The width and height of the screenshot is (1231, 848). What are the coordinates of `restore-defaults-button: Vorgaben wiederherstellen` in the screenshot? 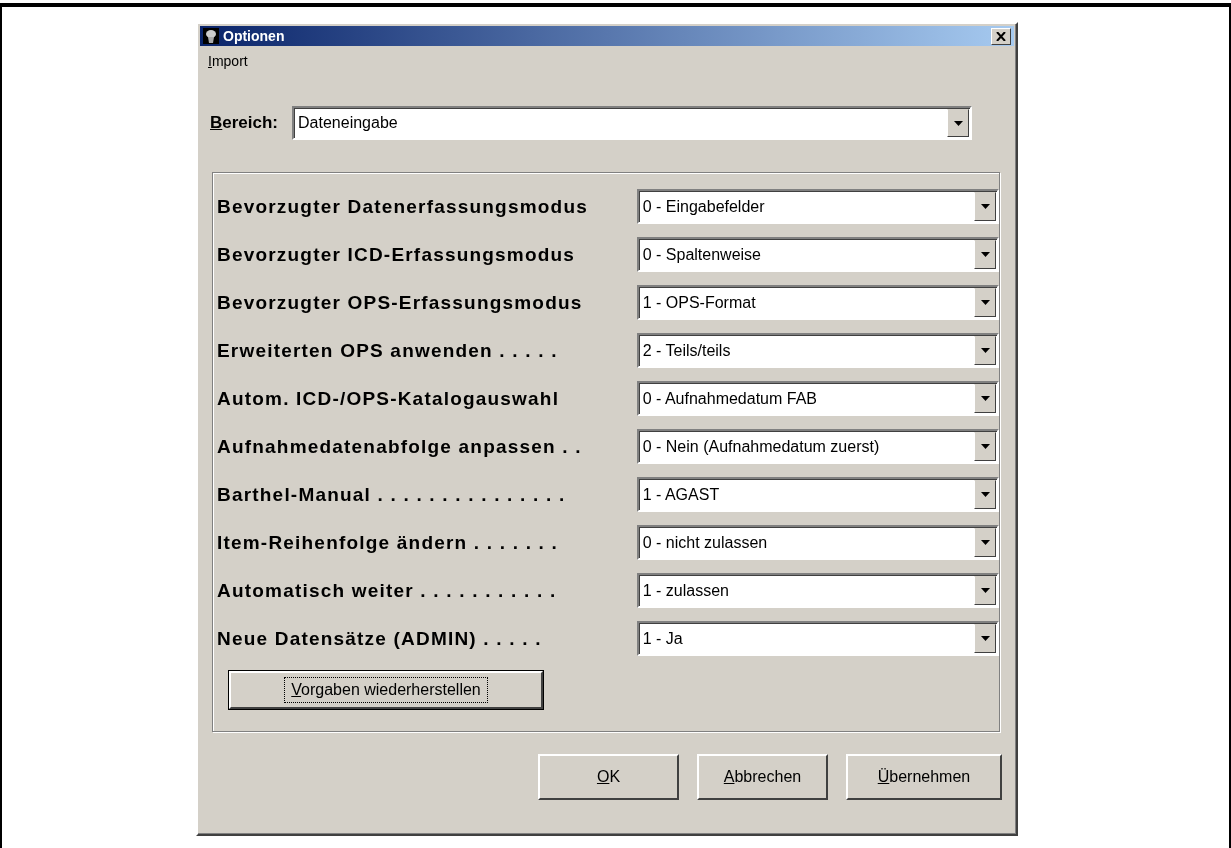 It's located at (386, 690).